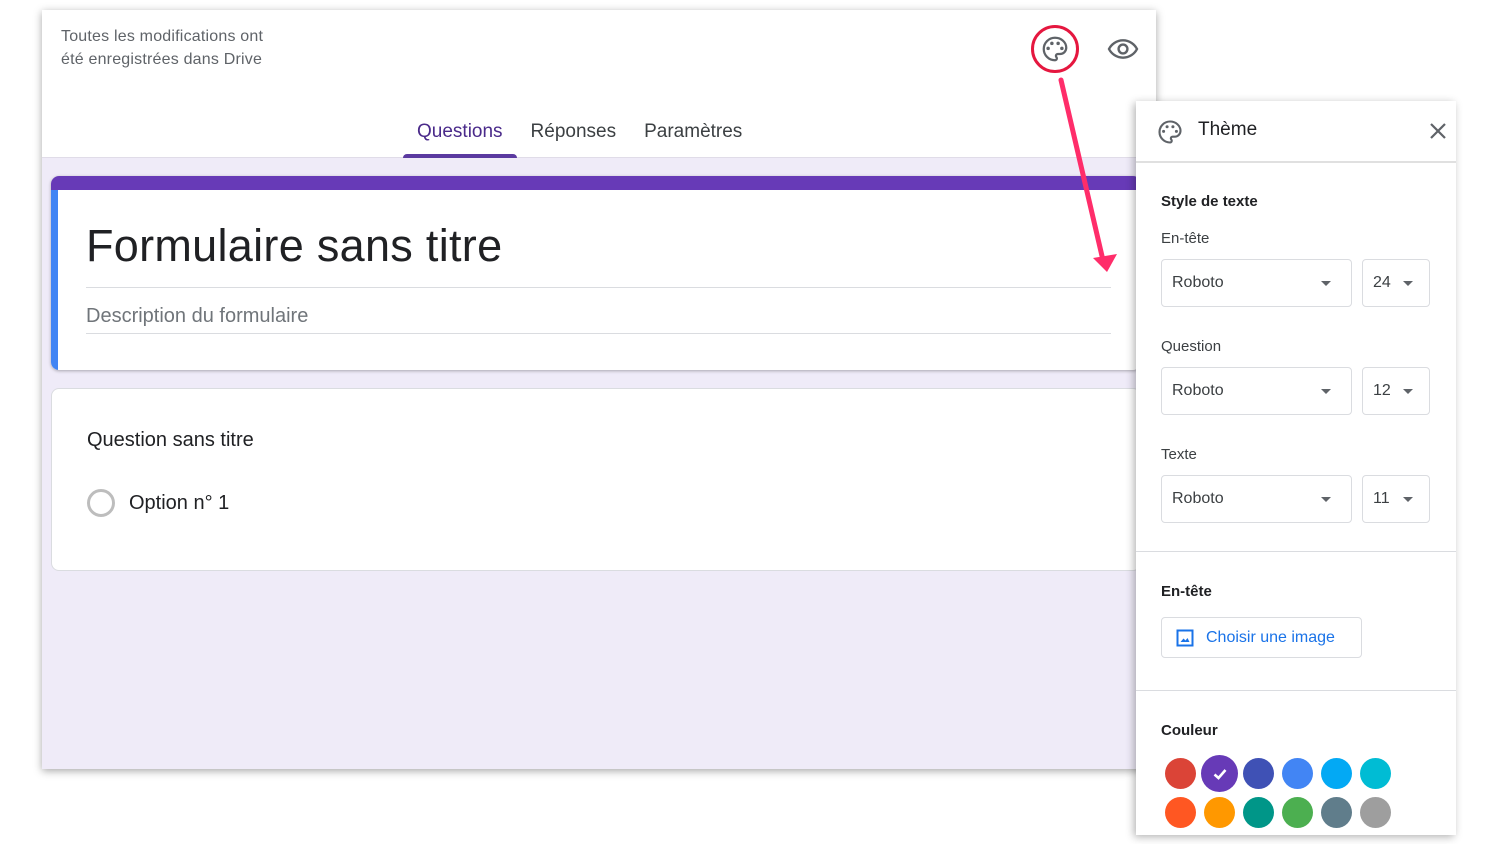 This screenshot has height=844, width=1500. Describe the element at coordinates (1189, 730) in the screenshot. I see `color-heading: Couleur` at that location.